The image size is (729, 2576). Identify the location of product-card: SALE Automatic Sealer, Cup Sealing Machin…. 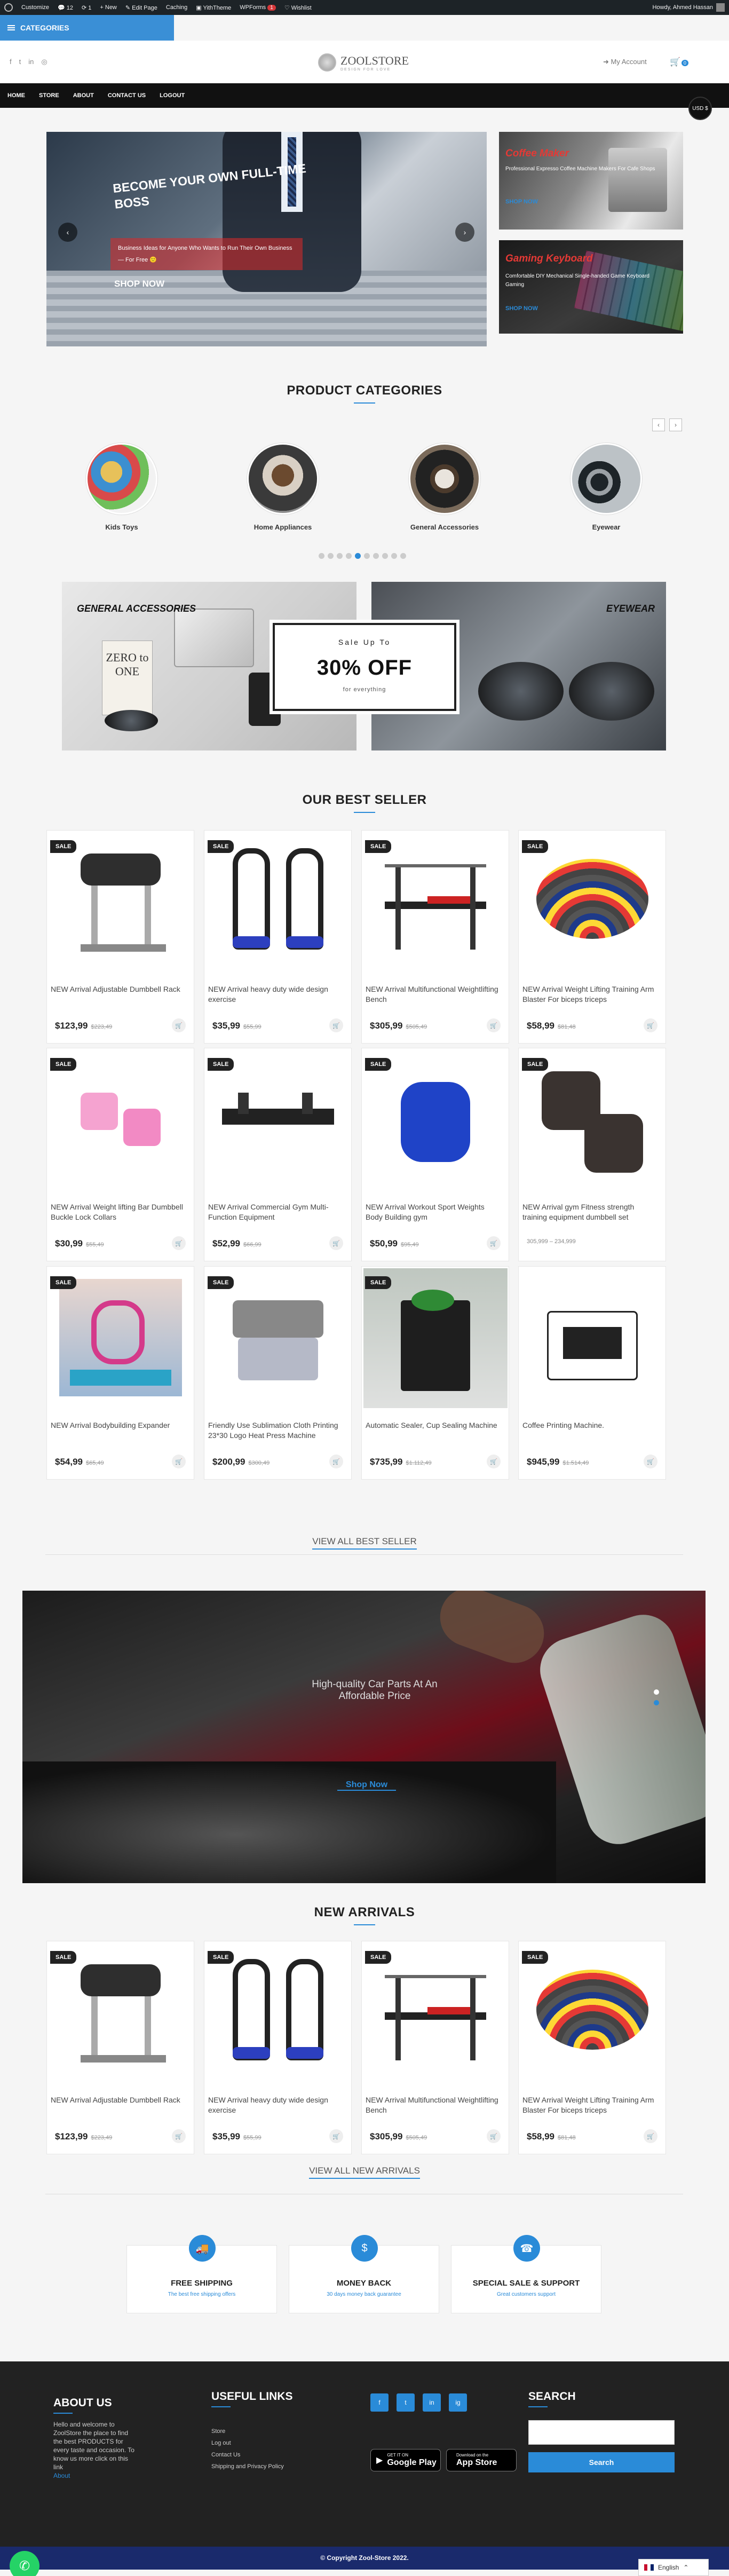
(435, 1373).